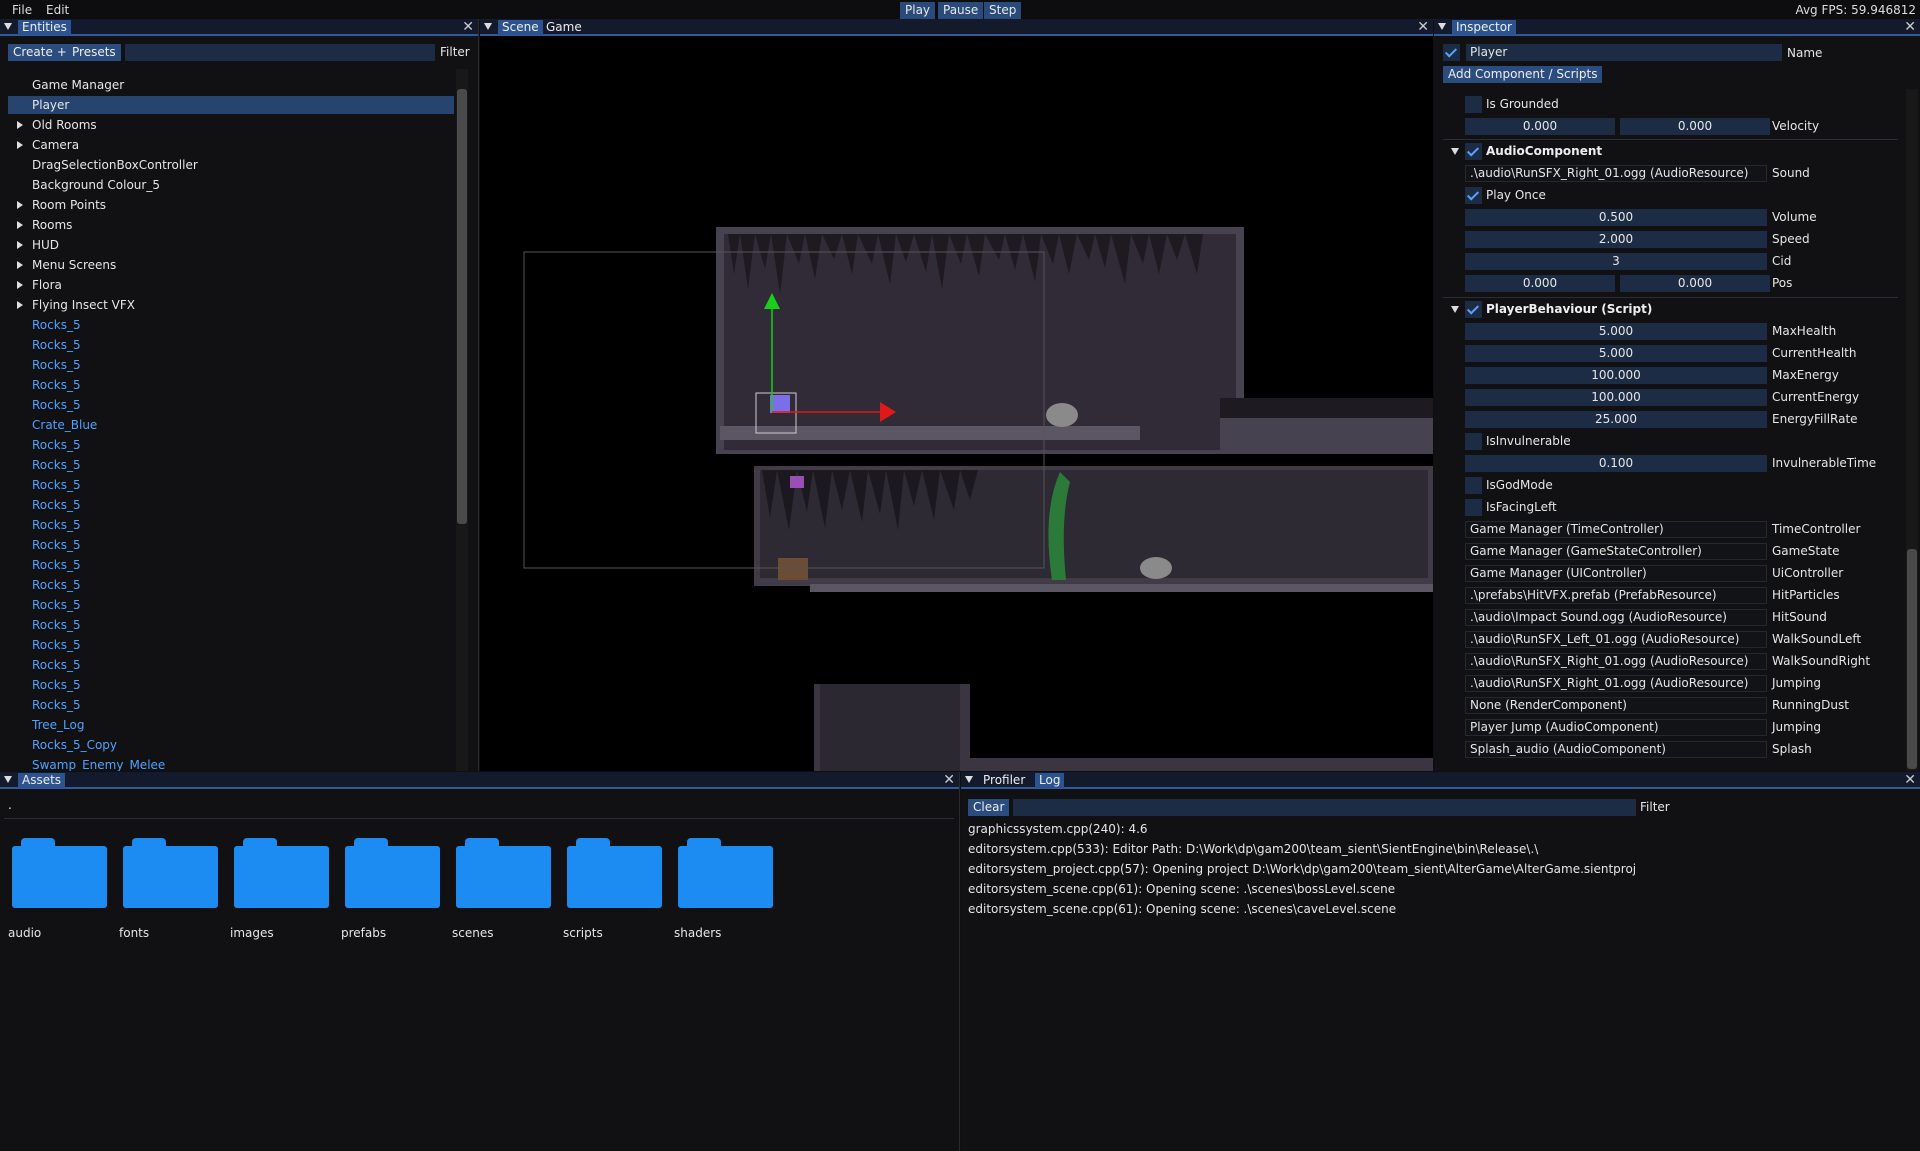 The image size is (1920, 1151). I want to click on tab-log: Log, so click(1050, 780).